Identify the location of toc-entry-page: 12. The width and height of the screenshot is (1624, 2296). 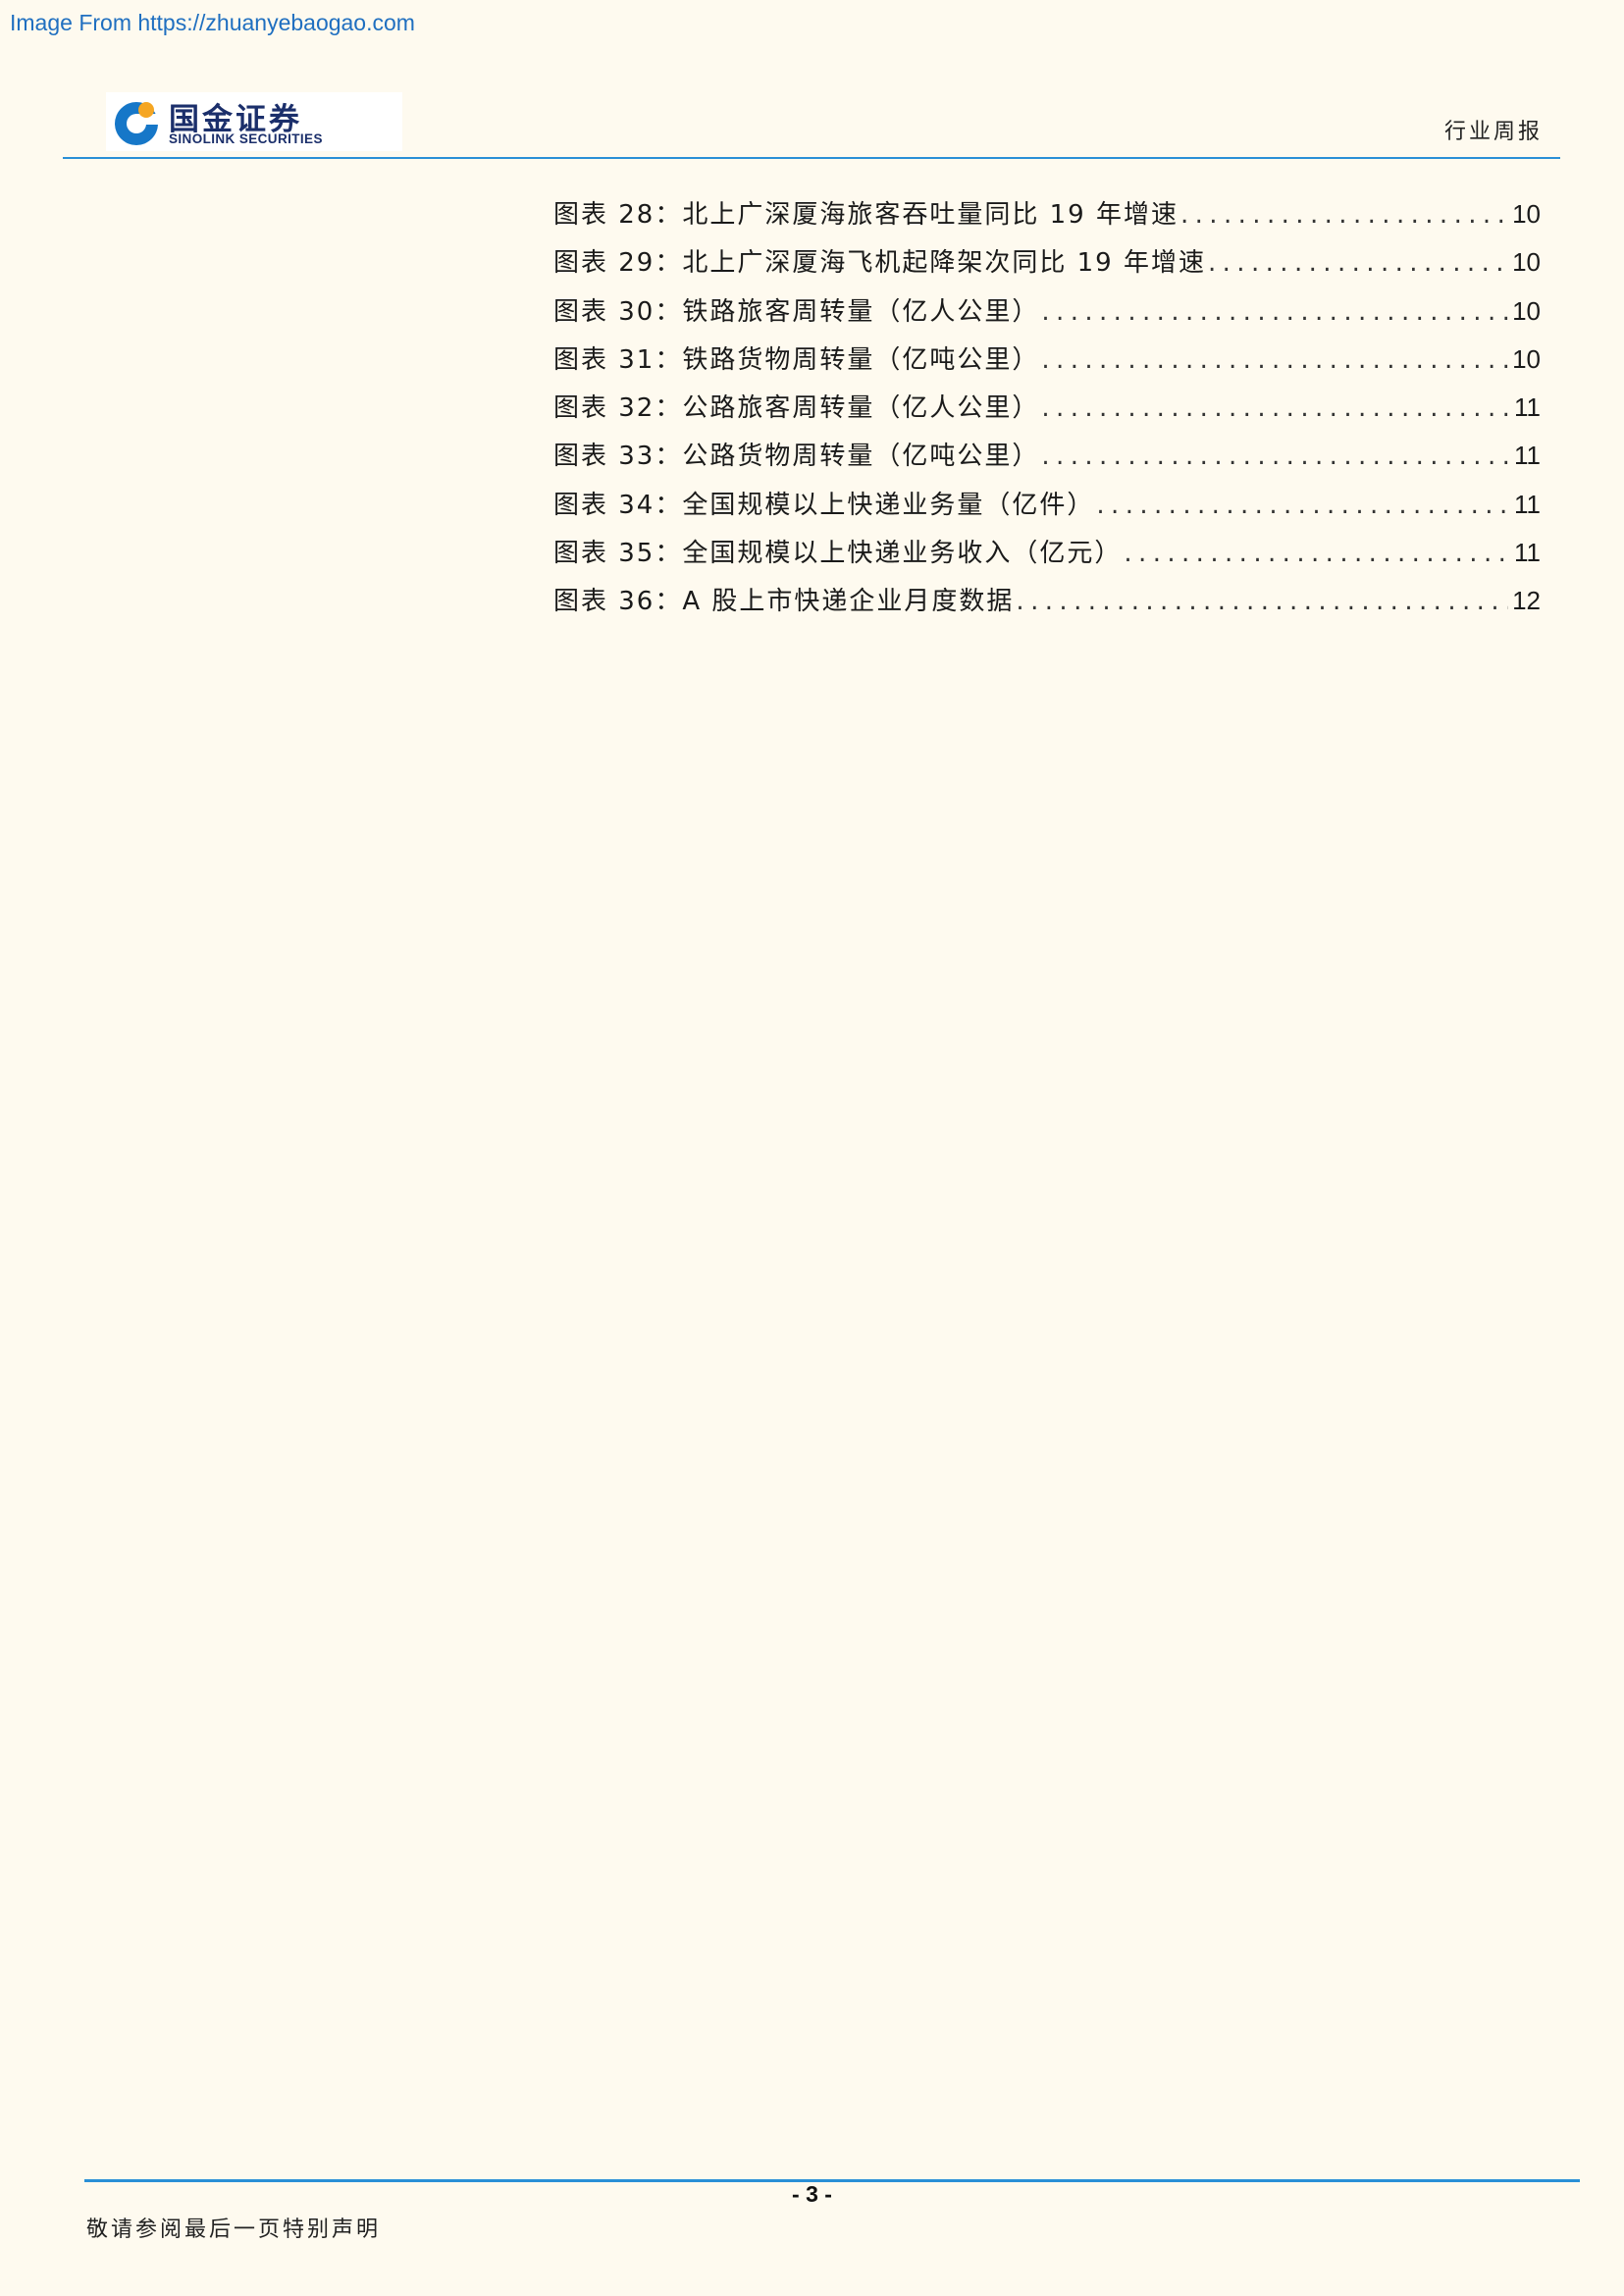
(1526, 601).